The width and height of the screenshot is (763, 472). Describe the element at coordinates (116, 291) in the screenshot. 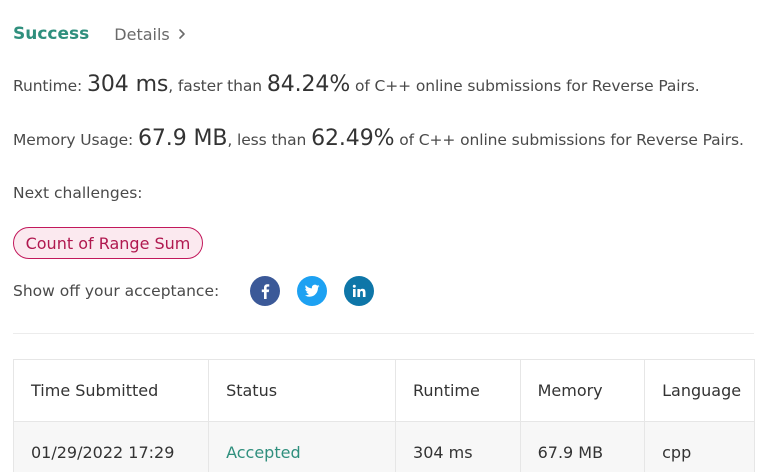

I see `share-label: Show off your acceptance:` at that location.